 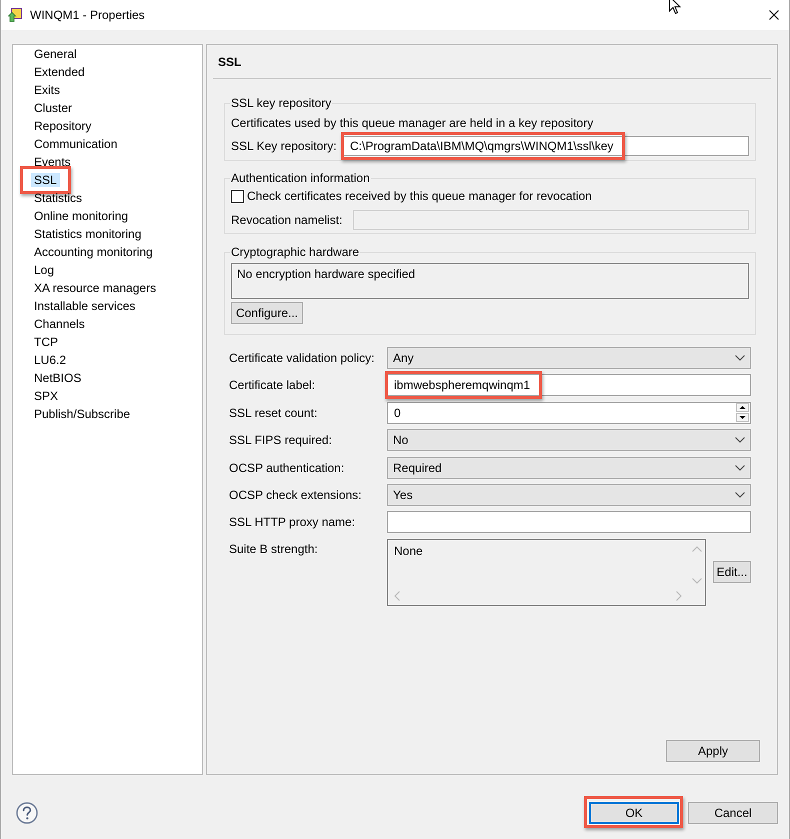 I want to click on help-icon, so click(x=27, y=813).